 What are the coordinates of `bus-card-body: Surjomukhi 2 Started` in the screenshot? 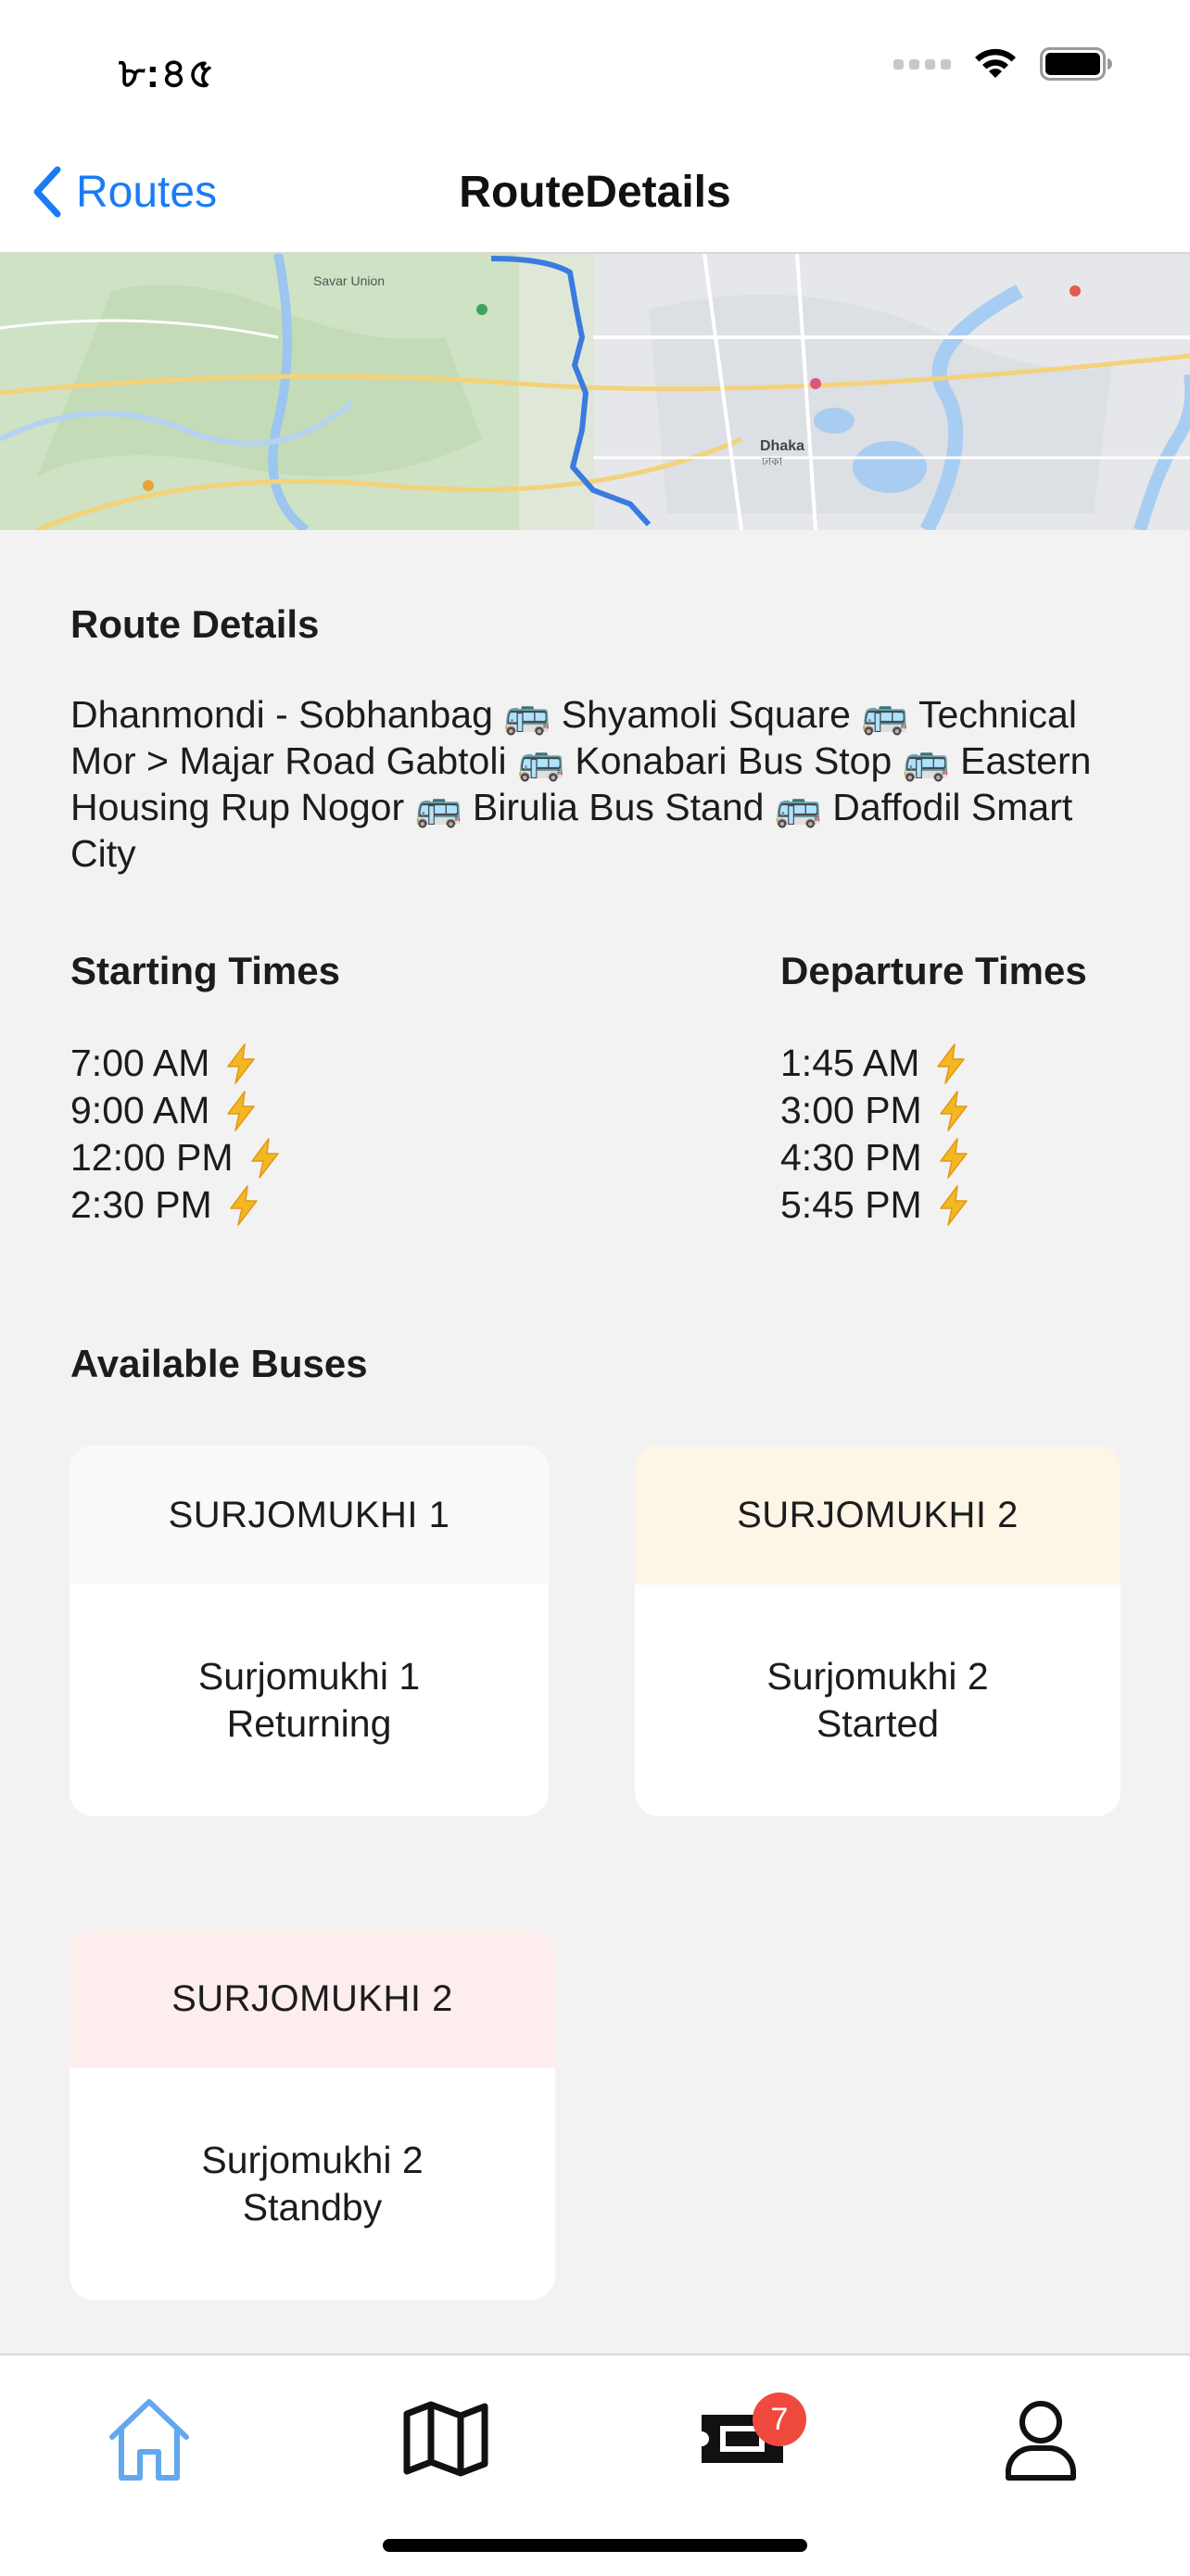 It's located at (877, 1700).